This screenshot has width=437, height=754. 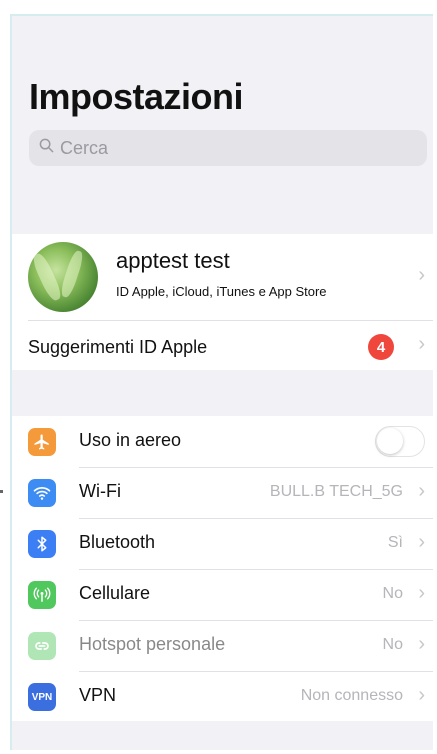 I want to click on row-label: Bluetooth, so click(x=117, y=542).